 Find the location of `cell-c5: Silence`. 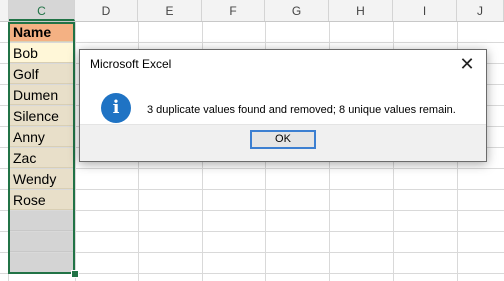

cell-c5: Silence is located at coordinates (41, 116).